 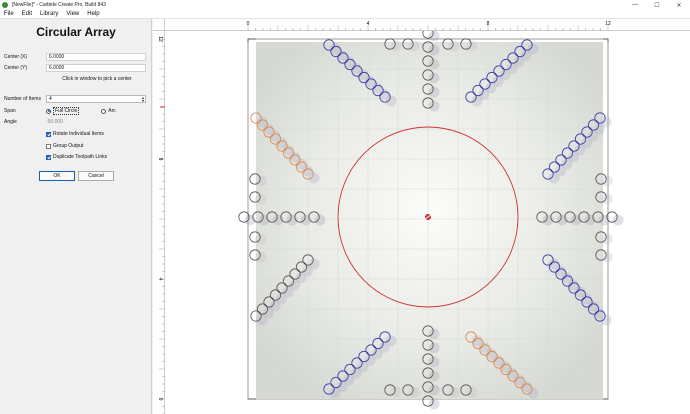 I want to click on ruler-left: 12 8 4 0, so click(x=159, y=222).